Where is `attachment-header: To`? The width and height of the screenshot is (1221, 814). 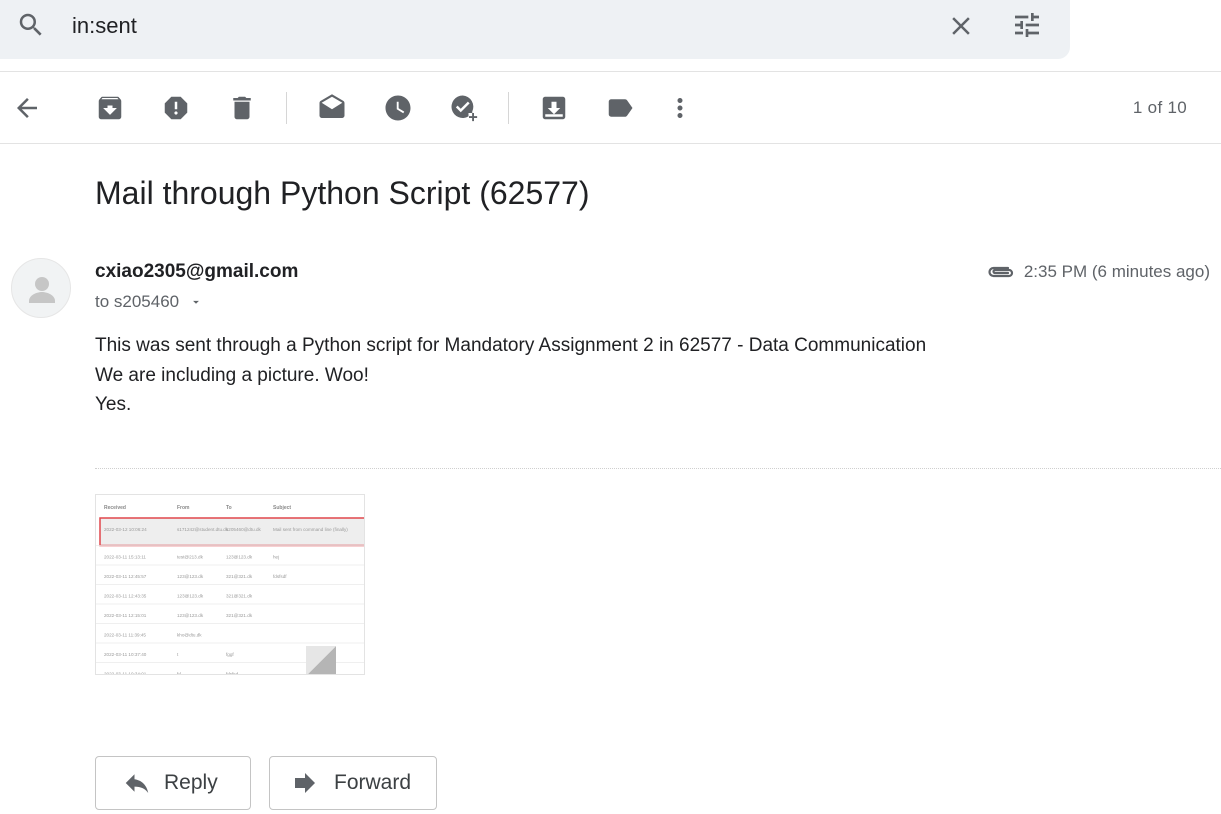
attachment-header: To is located at coordinates (229, 508).